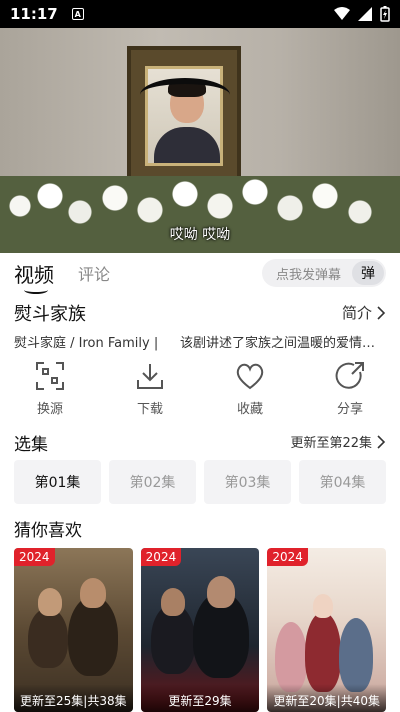 The image size is (400, 712). What do you see at coordinates (184, 116) in the screenshot?
I see `portrait-frame` at bounding box center [184, 116].